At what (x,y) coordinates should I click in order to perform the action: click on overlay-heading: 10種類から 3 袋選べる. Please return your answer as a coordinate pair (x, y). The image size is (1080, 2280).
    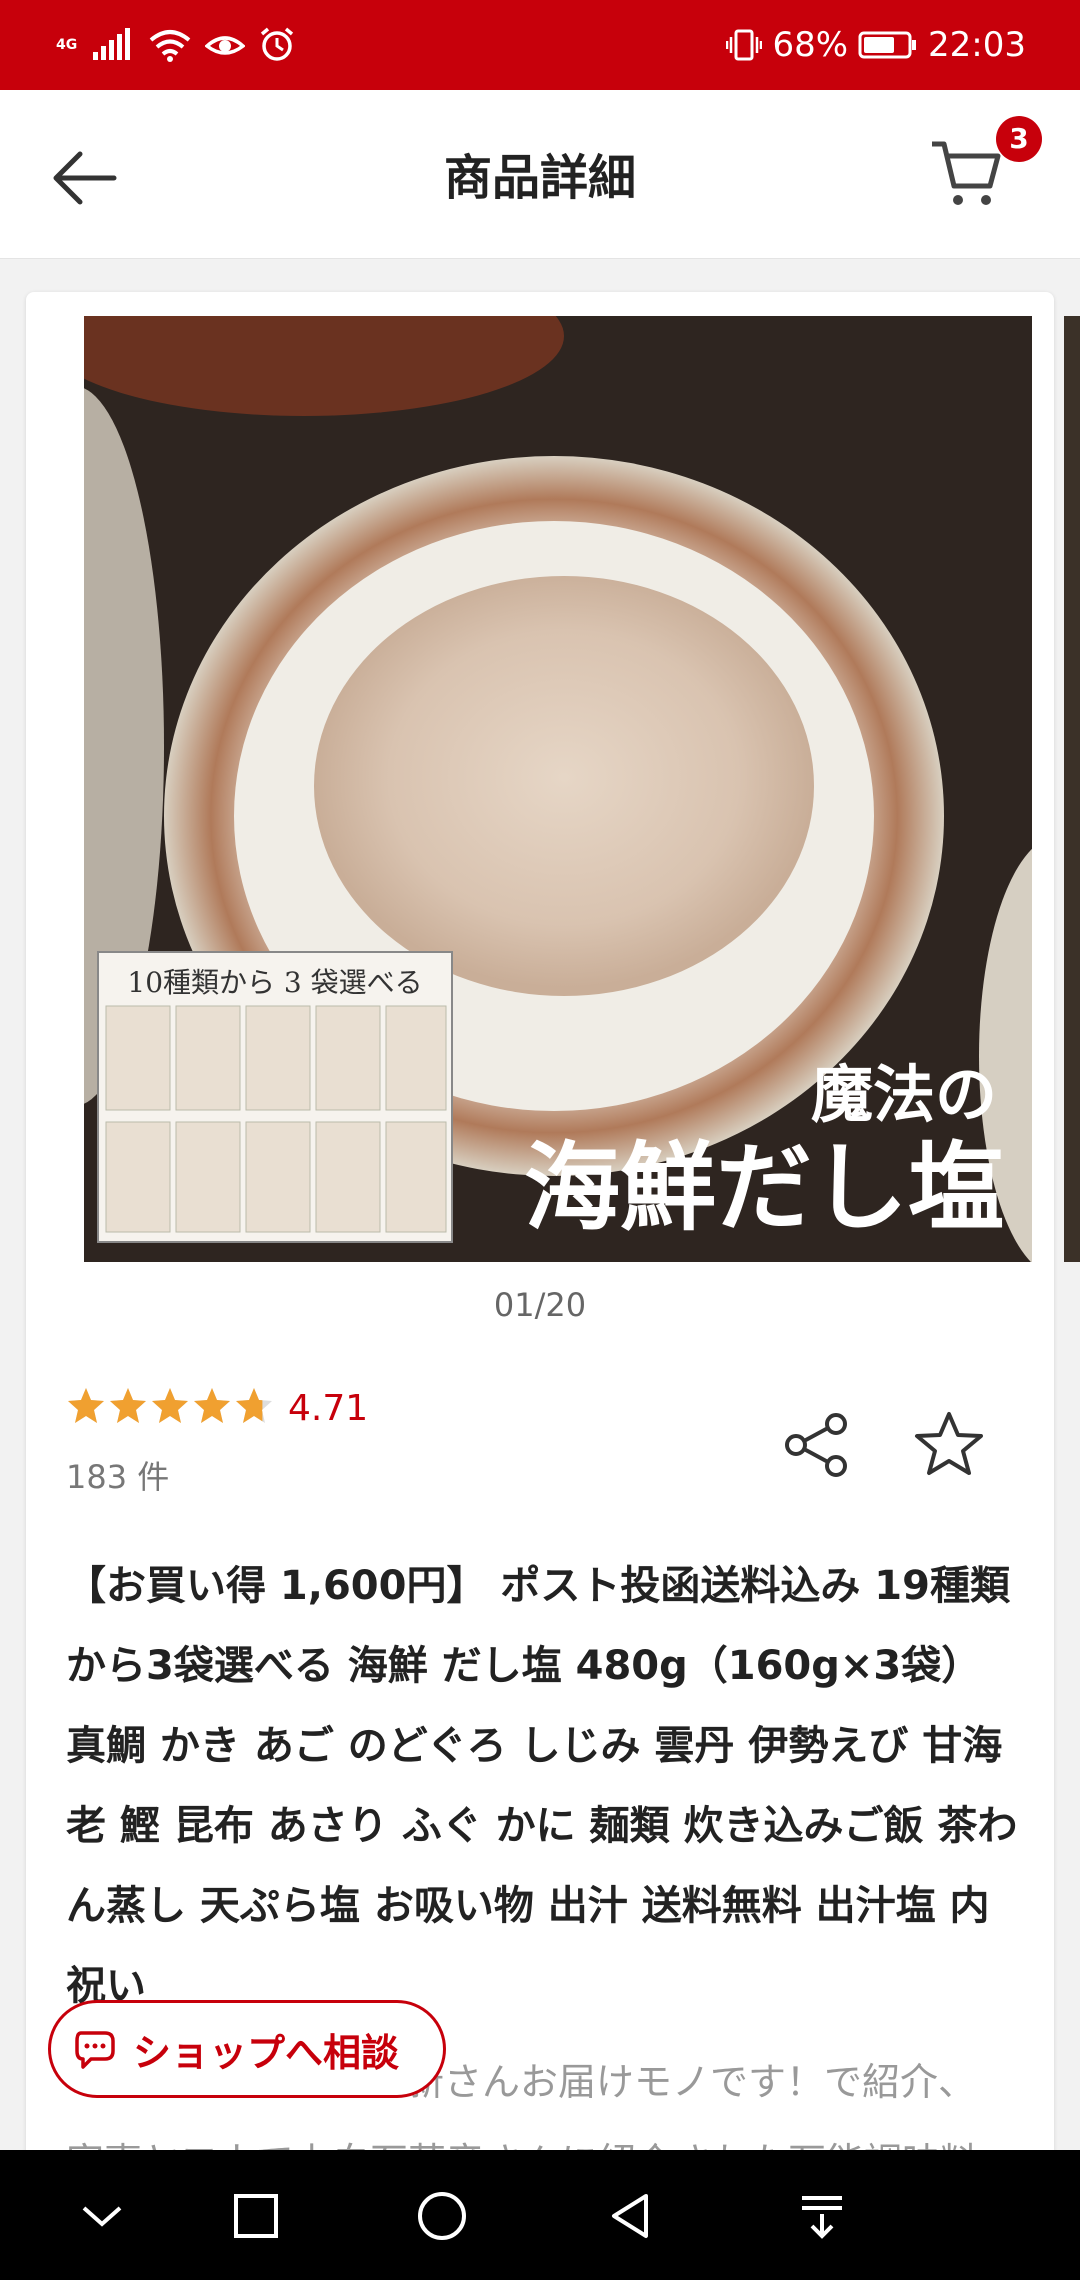
    Looking at the image, I should click on (274, 982).